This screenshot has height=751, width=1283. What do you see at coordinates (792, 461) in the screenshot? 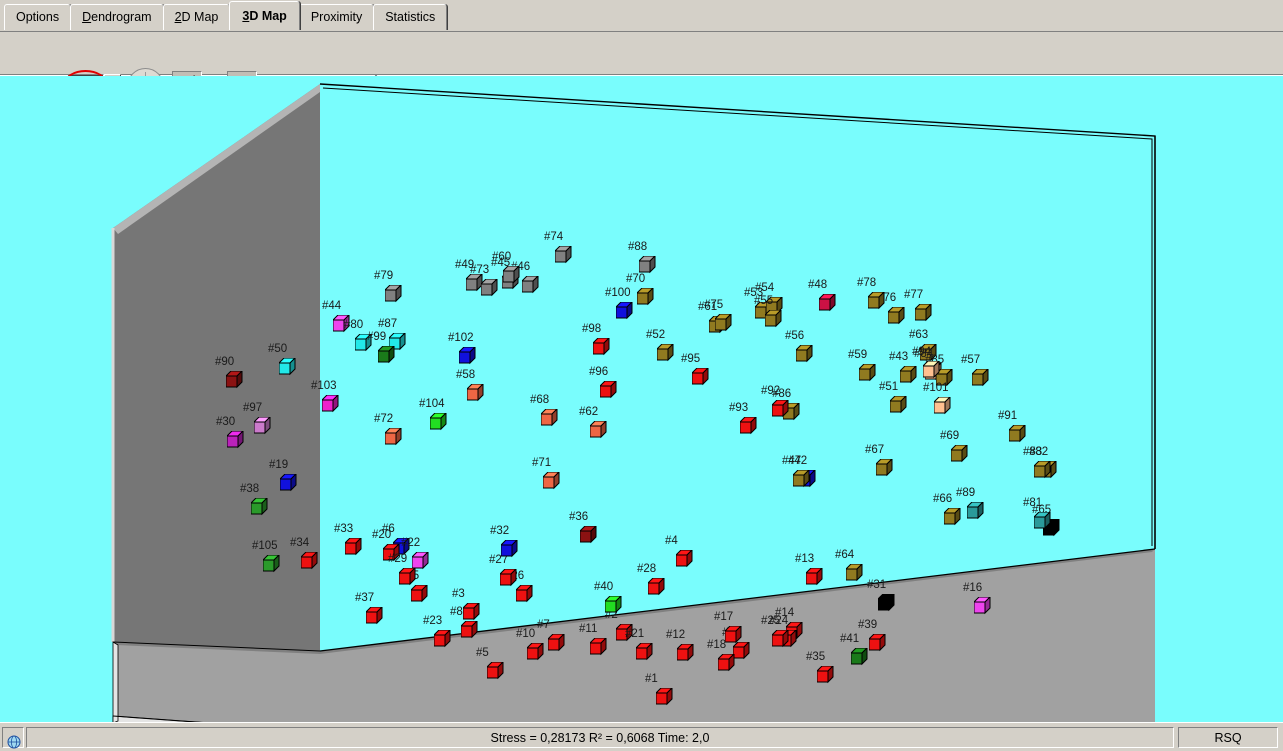
I see `point-label: #47` at bounding box center [792, 461].